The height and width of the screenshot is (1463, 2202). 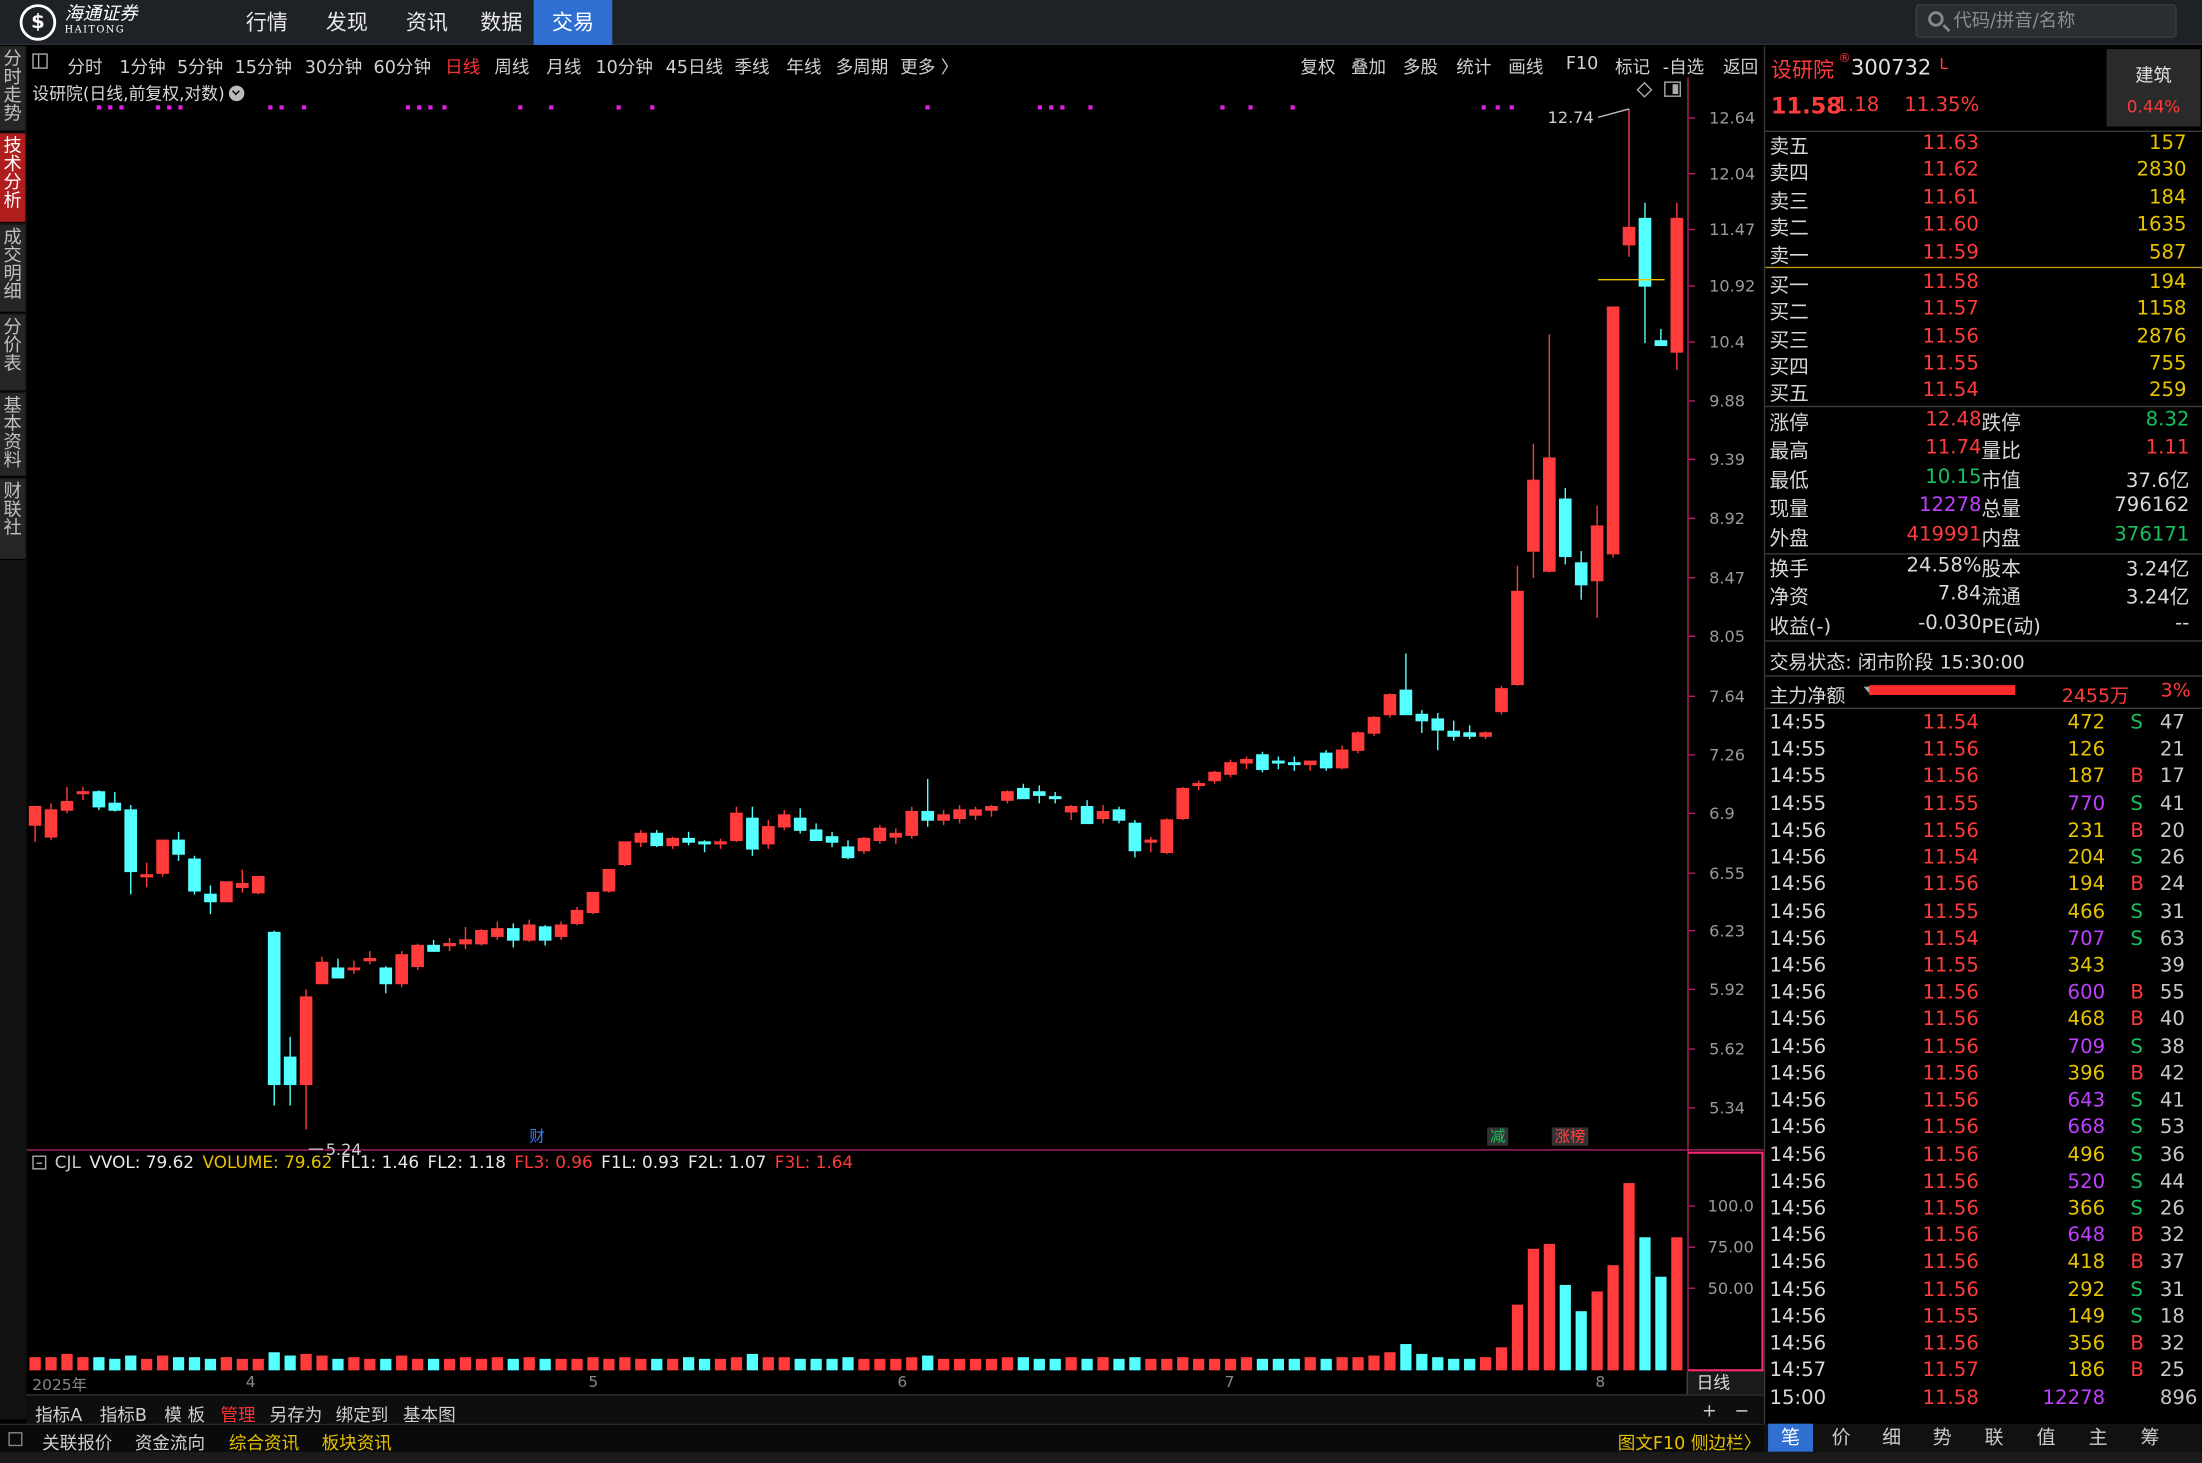 I want to click on period-5: 60分钟, so click(x=402, y=65).